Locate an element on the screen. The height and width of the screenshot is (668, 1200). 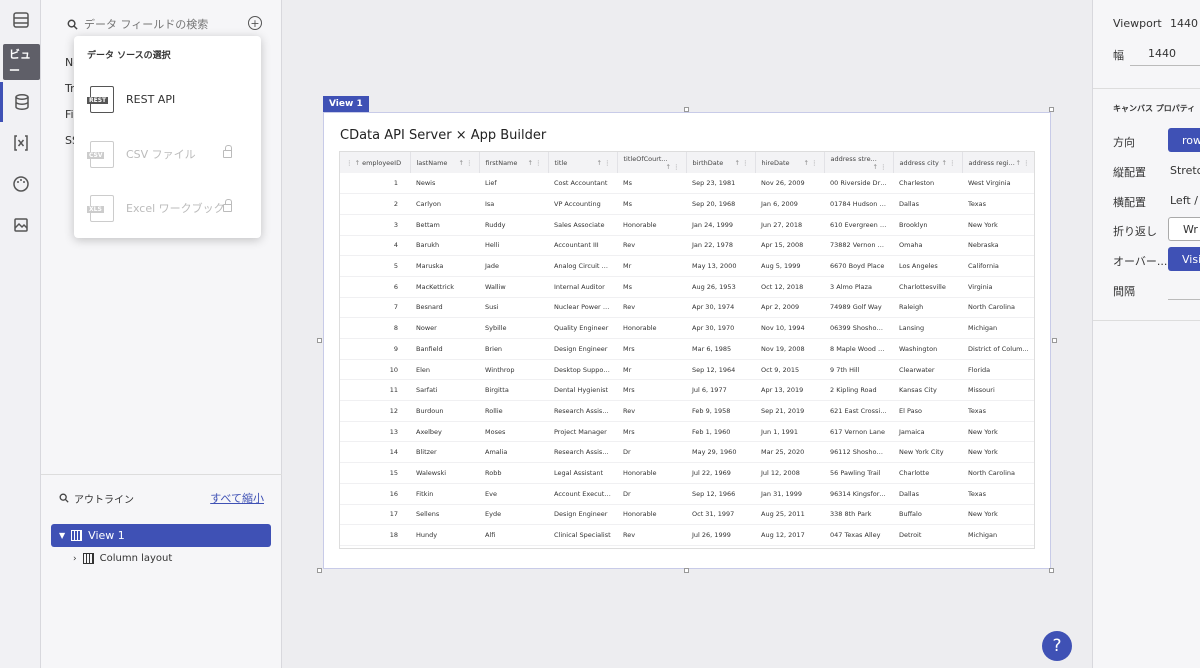
grid-cell: Internal Auditor is located at coordinates (582, 287).